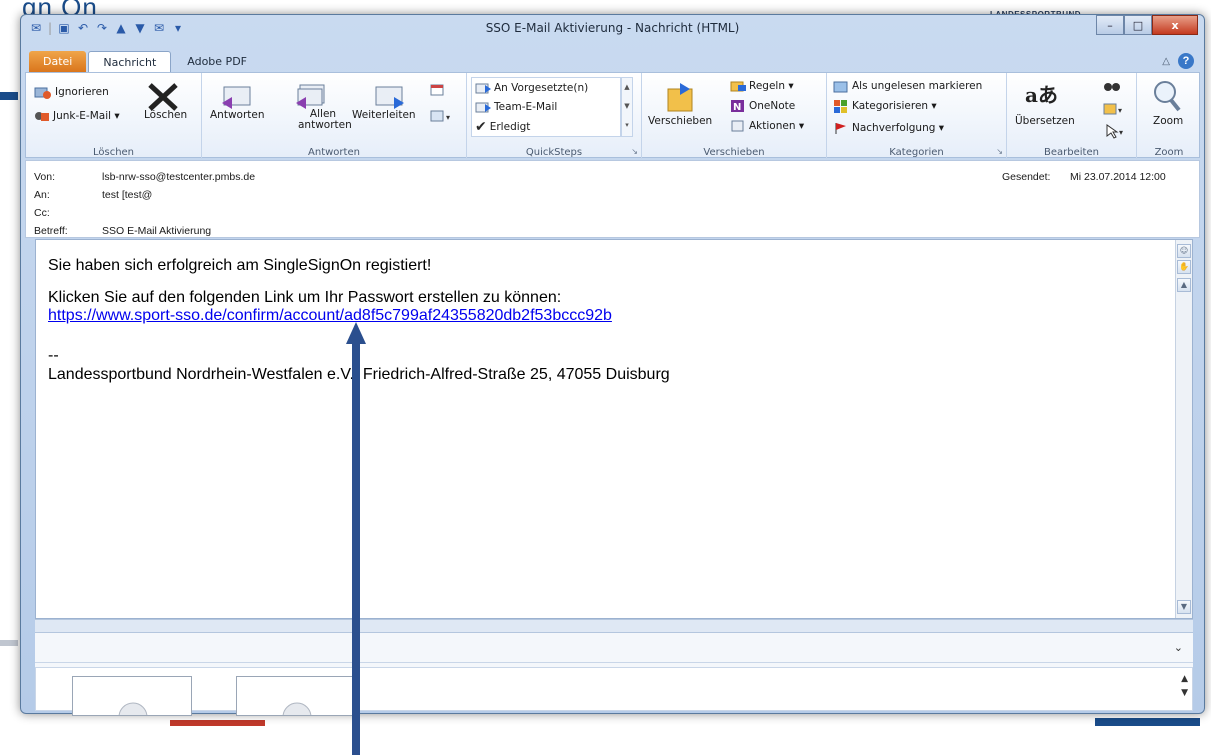  What do you see at coordinates (157, 231) in the screenshot?
I see `subject-value: SSO E-Mail Aktivierung` at bounding box center [157, 231].